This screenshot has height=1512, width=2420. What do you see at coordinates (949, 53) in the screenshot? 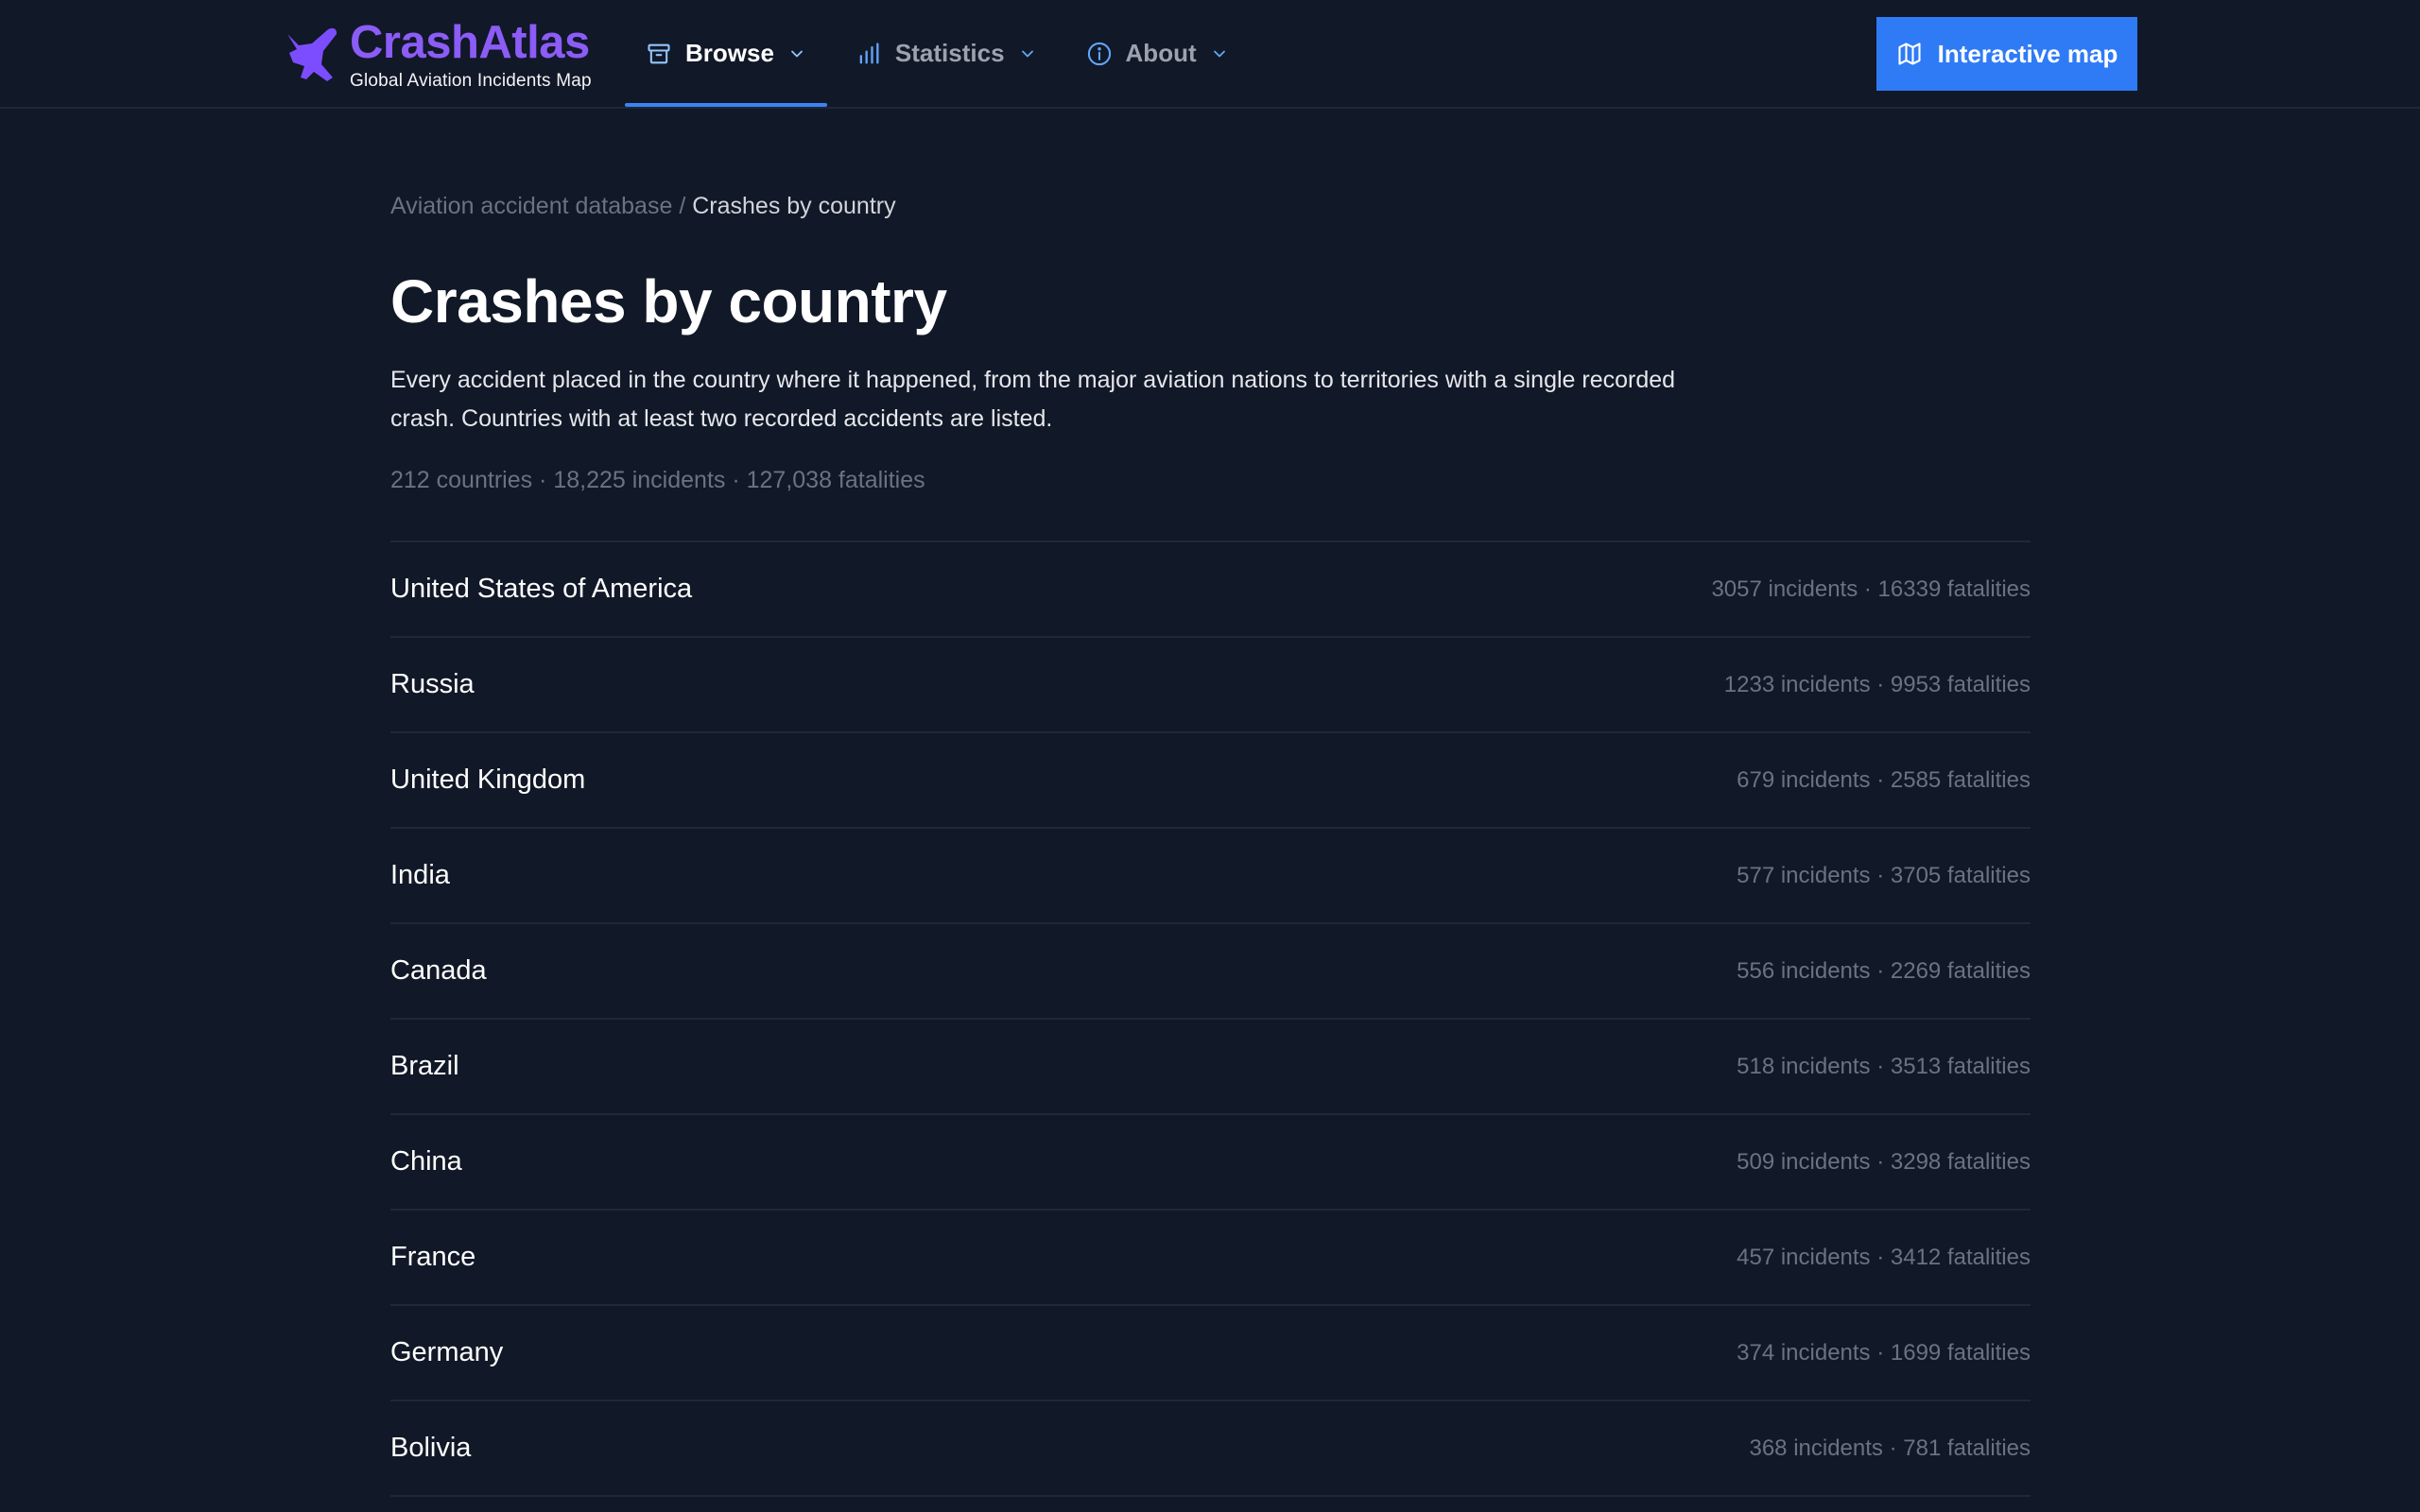
I see `nav-statistics-label: Statistics` at bounding box center [949, 53].